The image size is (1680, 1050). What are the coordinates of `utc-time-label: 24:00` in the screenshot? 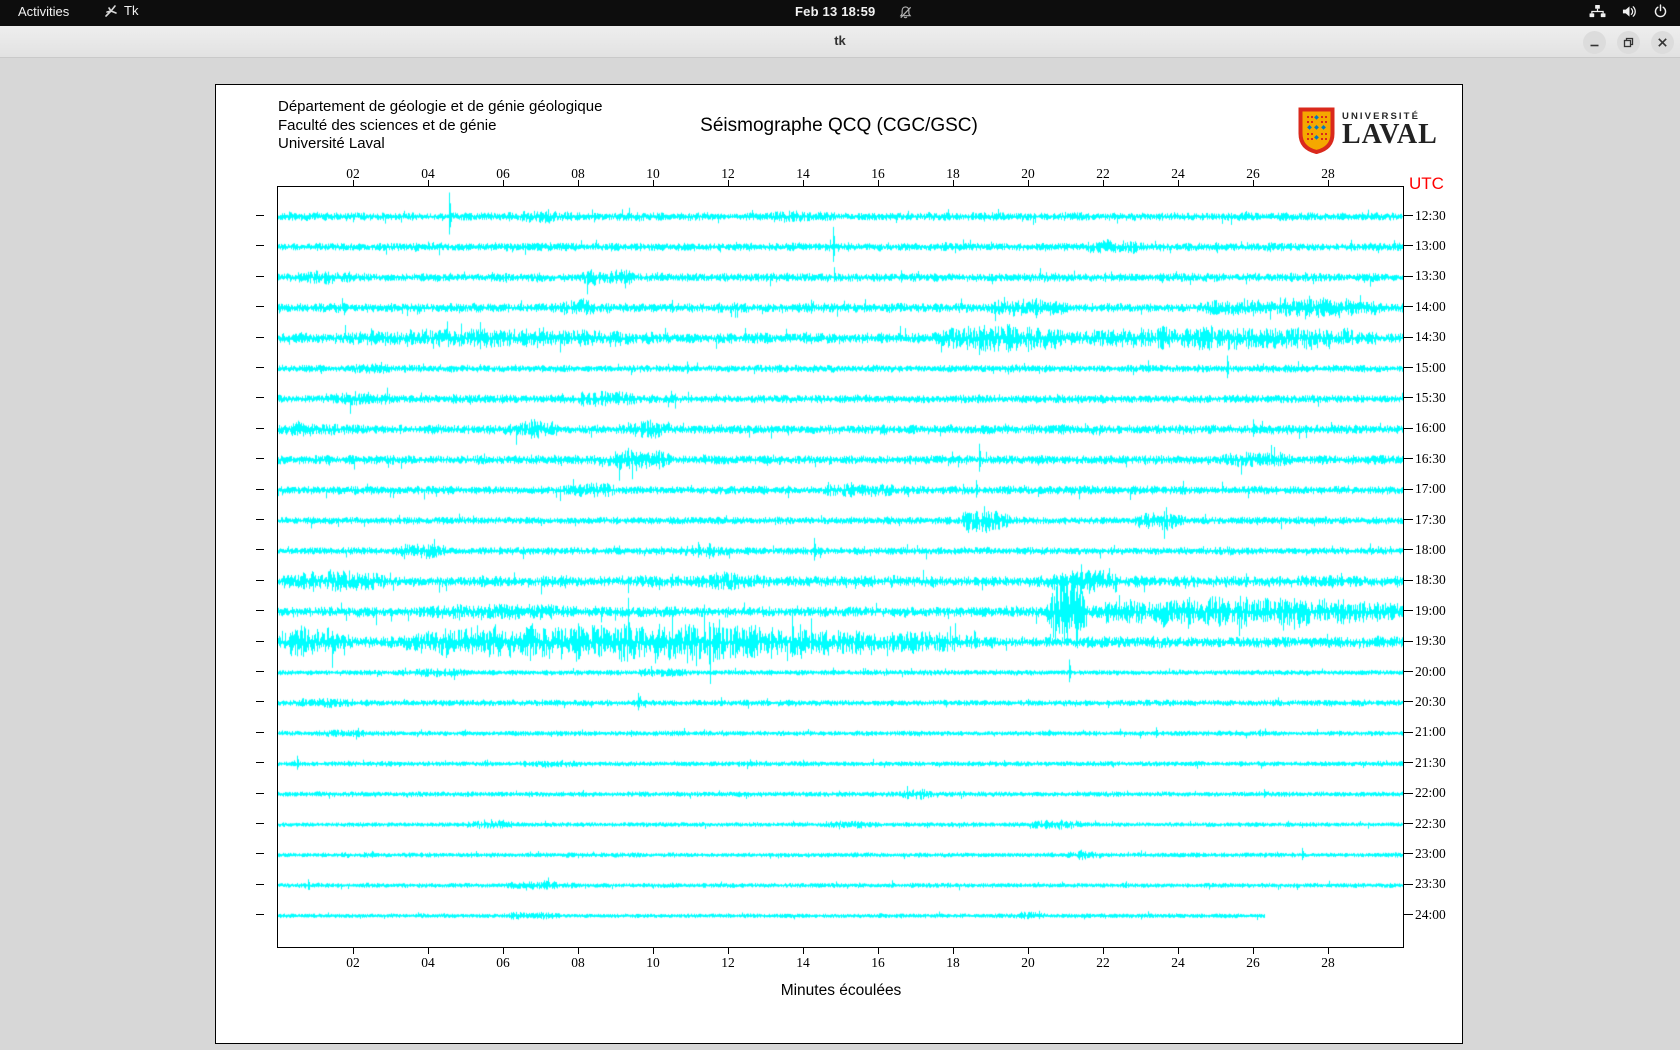 It's located at (1430, 914).